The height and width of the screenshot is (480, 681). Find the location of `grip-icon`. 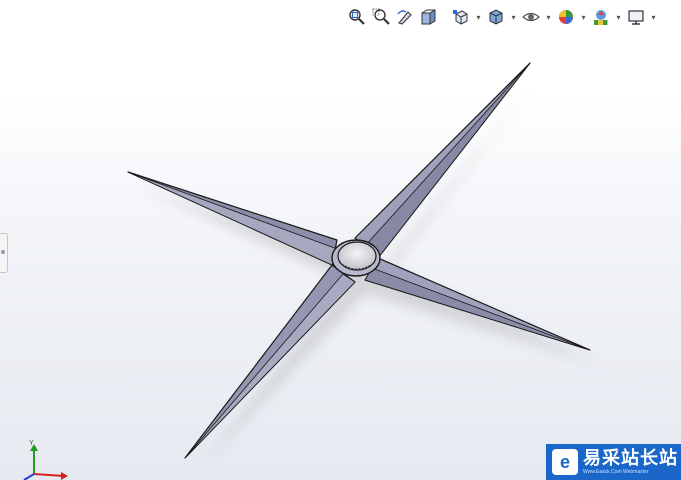

grip-icon is located at coordinates (3, 252).